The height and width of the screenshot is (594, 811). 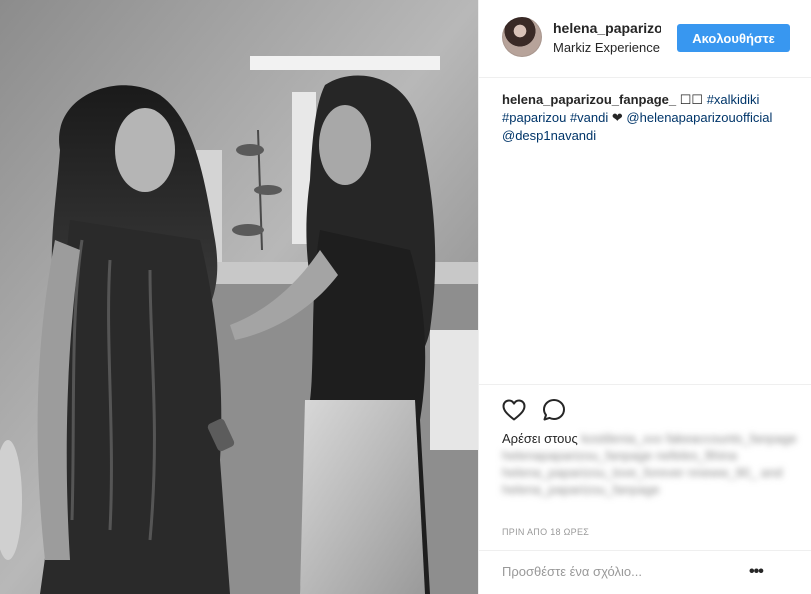 I want to click on mention-helenapaparizouofficial: @helenapaparizouofficial, so click(x=699, y=117).